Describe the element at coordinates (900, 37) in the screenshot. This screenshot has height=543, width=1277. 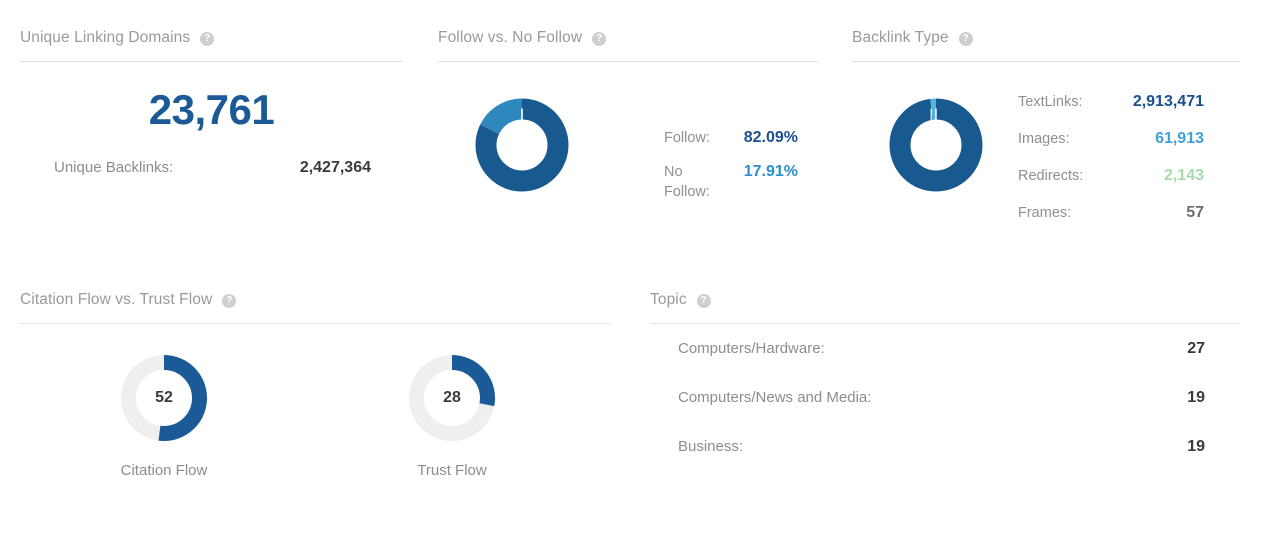
I see `panel-title: Backlink Type` at that location.